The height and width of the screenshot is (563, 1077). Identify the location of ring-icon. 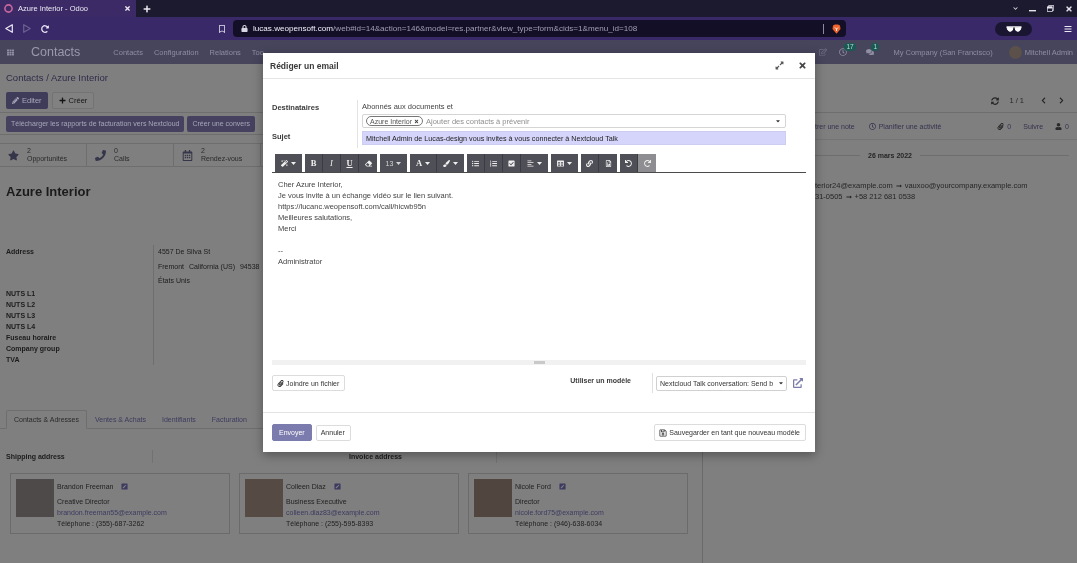
(8, 8).